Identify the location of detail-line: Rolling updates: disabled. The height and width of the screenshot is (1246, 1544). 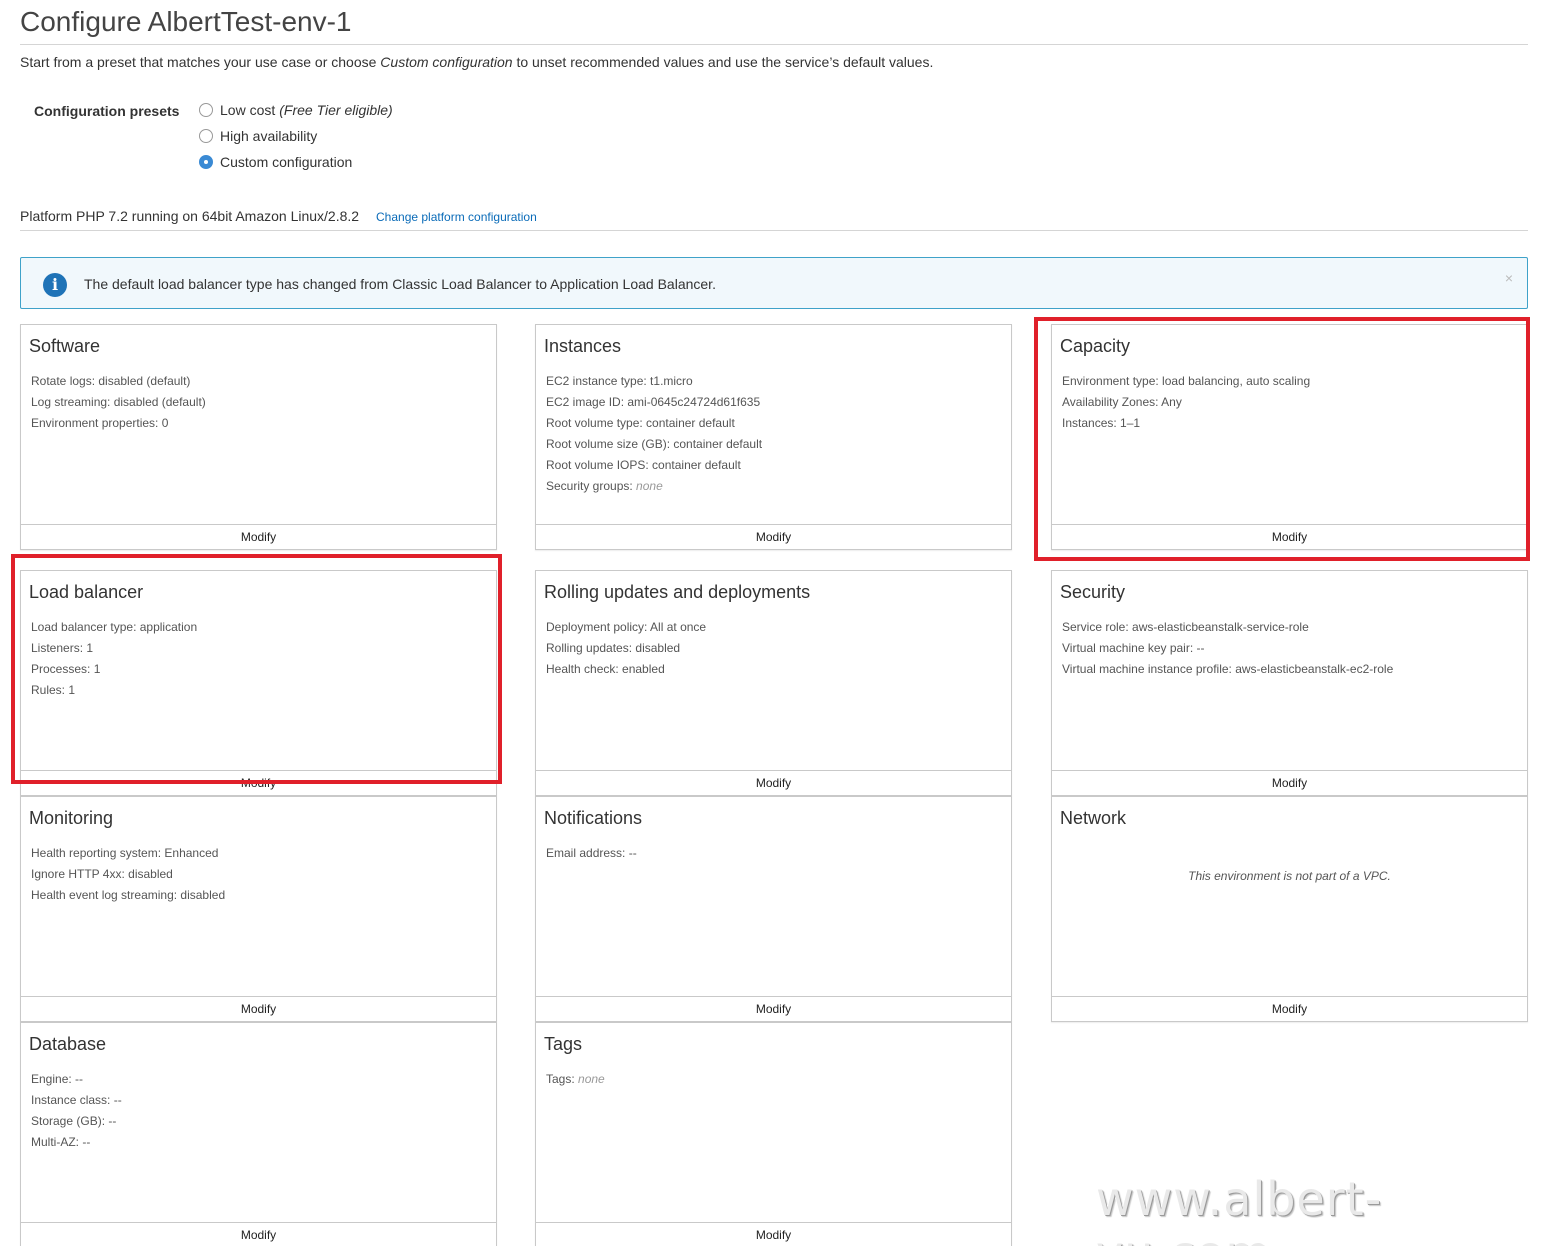
(613, 648).